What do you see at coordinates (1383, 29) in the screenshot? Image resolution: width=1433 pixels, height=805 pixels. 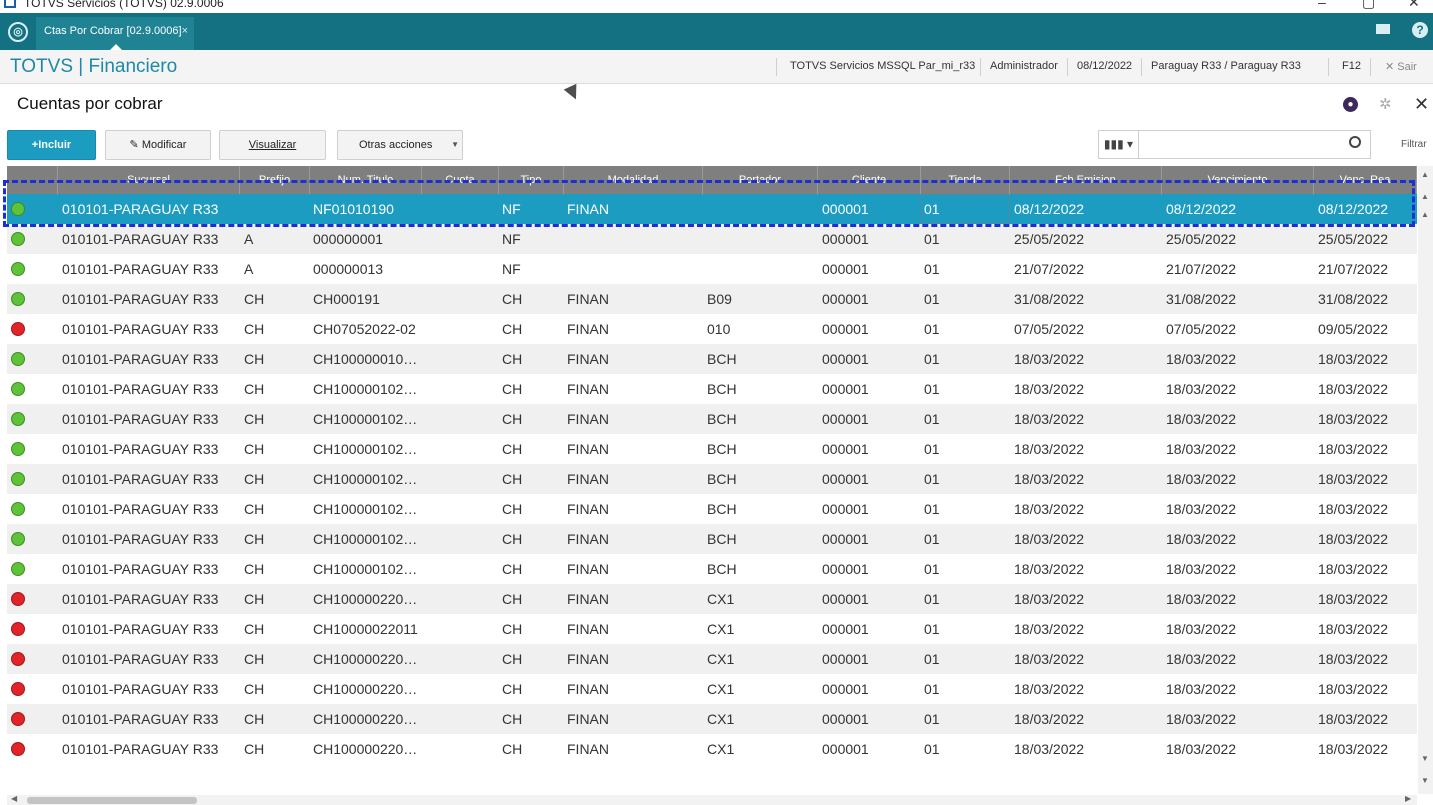 I see `mail-icon` at bounding box center [1383, 29].